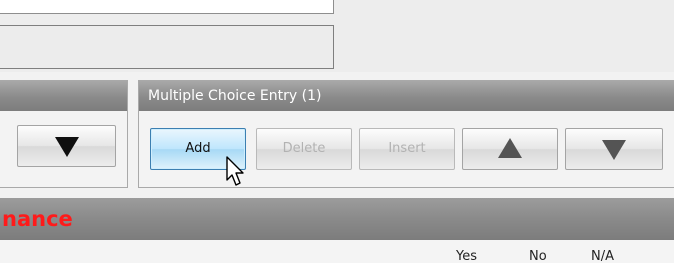  Describe the element at coordinates (235, 171) in the screenshot. I see `mouse-pointer-icon` at that location.